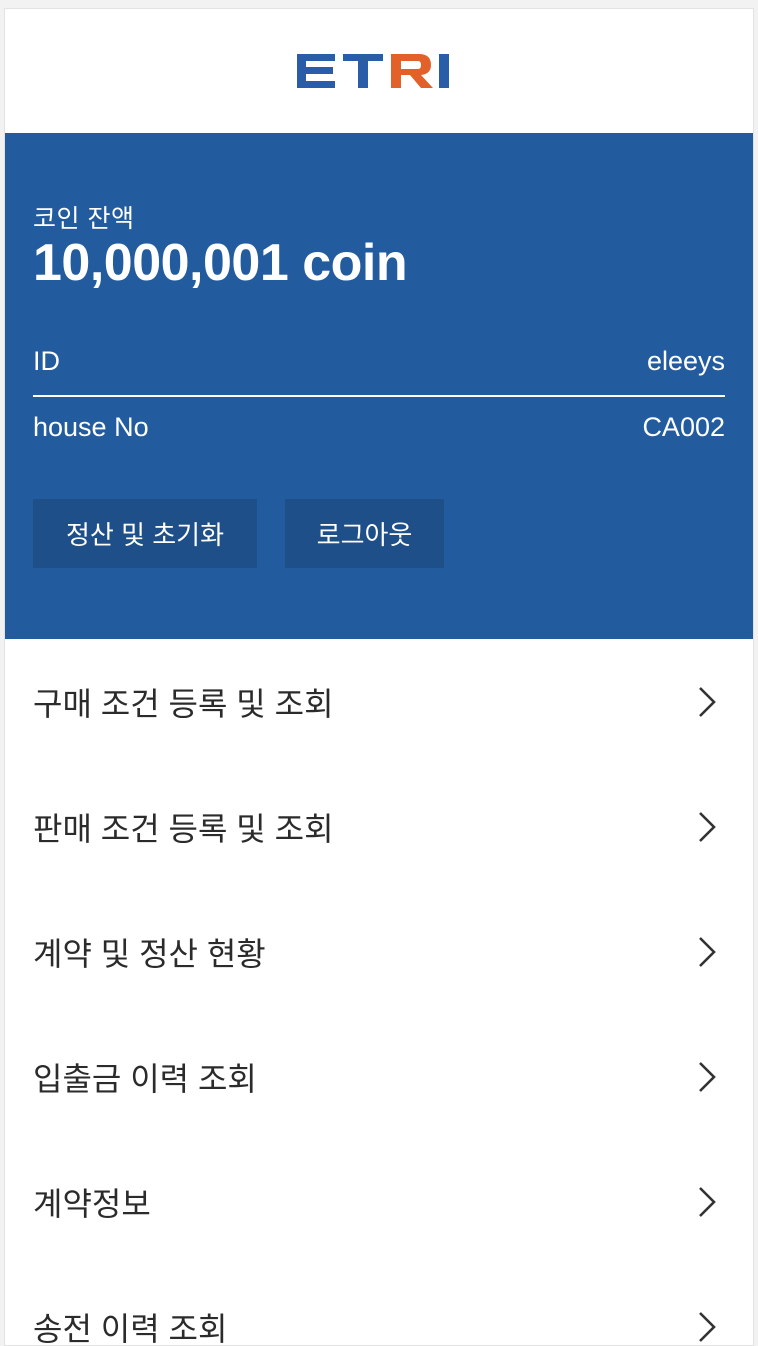 This screenshot has width=758, height=1346. What do you see at coordinates (379, 427) in the screenshot?
I see `house-row: house No CA002` at bounding box center [379, 427].